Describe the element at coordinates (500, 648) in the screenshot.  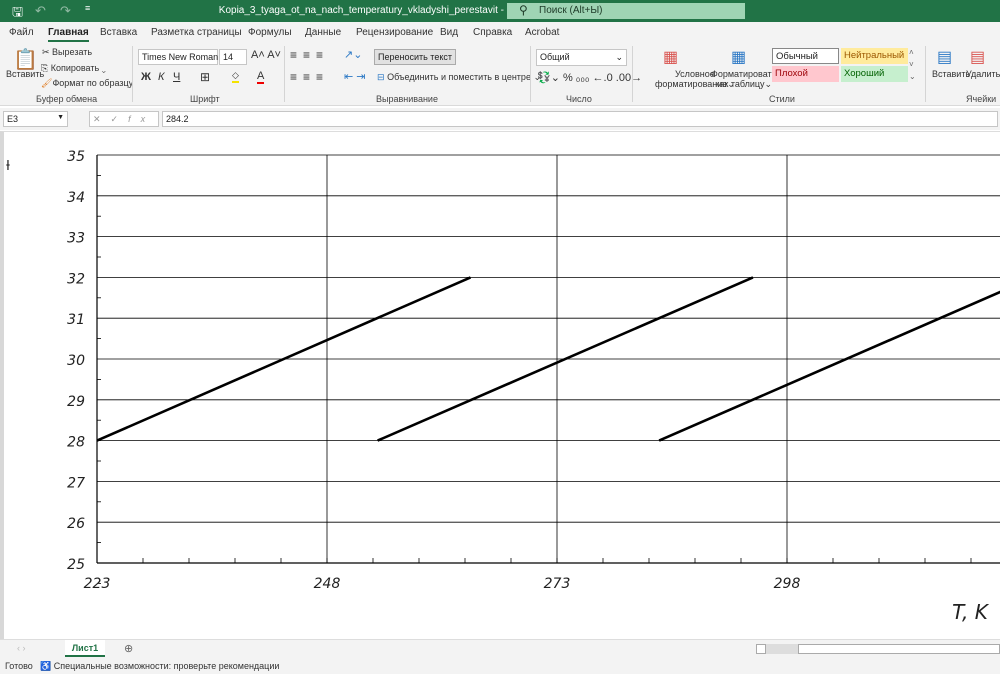
I see `sheet-tabs-bar: ‹ › Лист1 ⊕` at that location.